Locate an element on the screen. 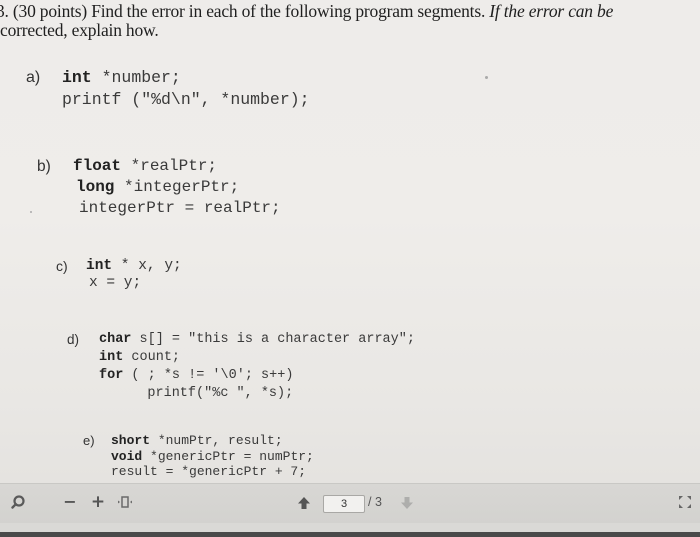 This screenshot has height=537, width=700. code-line: short *numPtr, result; is located at coordinates (212, 441).